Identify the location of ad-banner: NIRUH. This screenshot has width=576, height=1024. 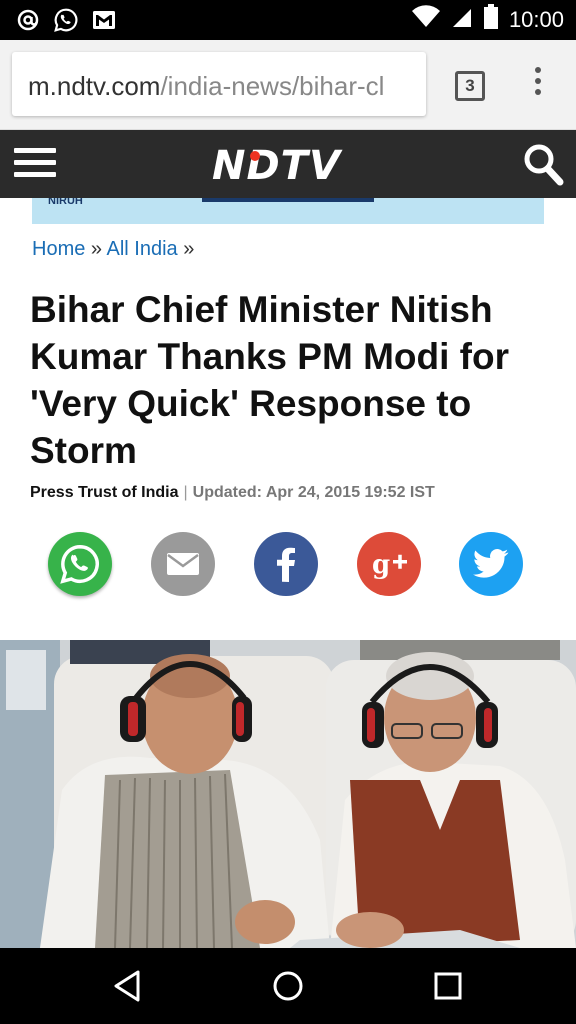
(288, 211).